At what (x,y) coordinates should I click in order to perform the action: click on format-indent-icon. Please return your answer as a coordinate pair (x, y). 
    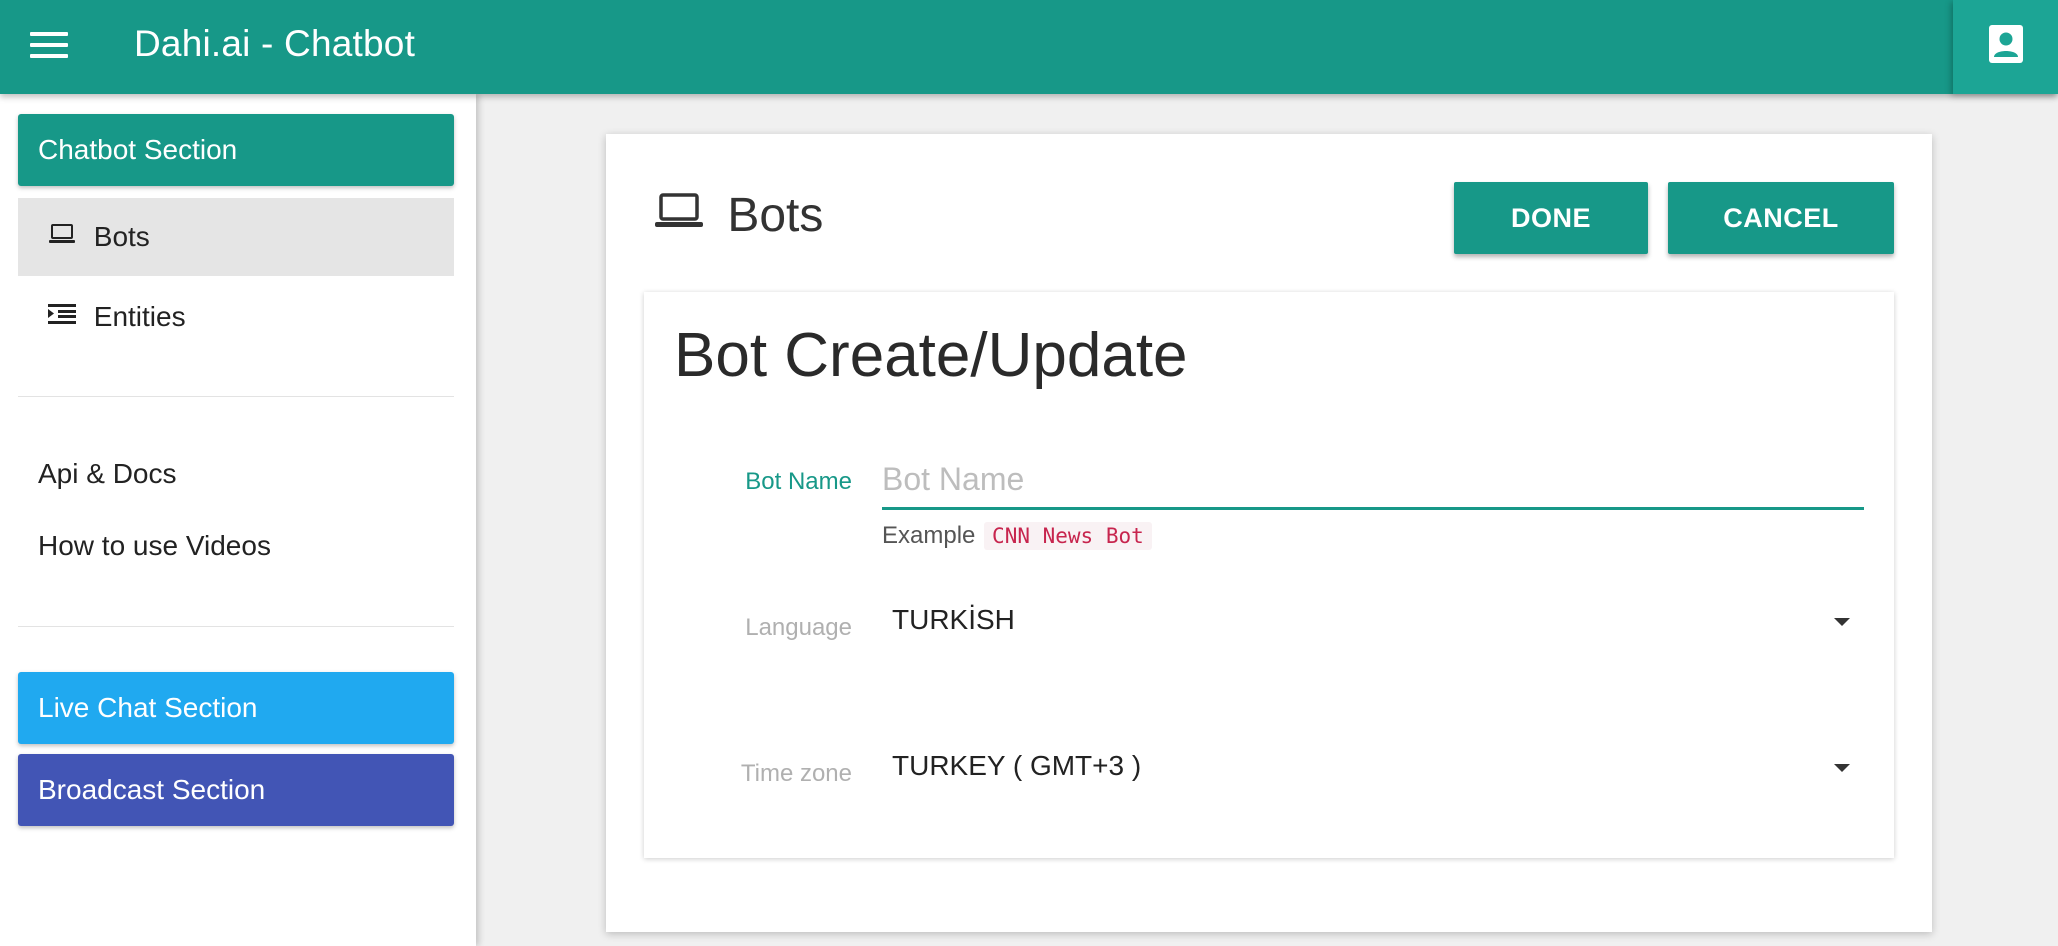
    Looking at the image, I should click on (62, 316).